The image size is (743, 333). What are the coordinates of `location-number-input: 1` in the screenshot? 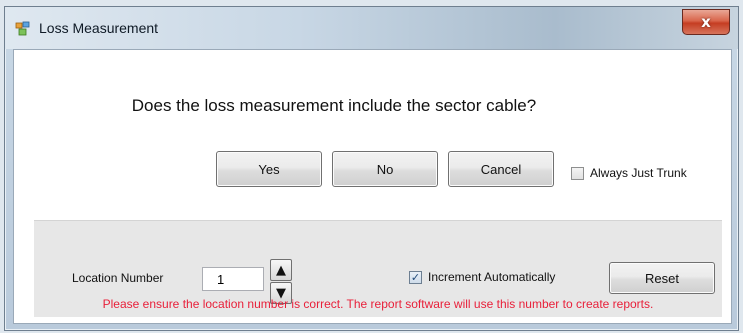 It's located at (233, 279).